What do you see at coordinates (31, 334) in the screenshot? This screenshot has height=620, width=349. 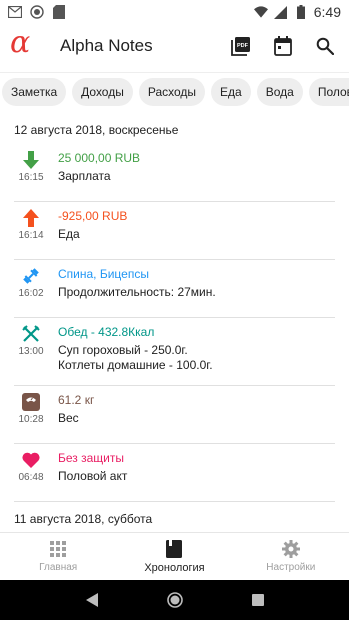 I see `fork-knife-icon` at bounding box center [31, 334].